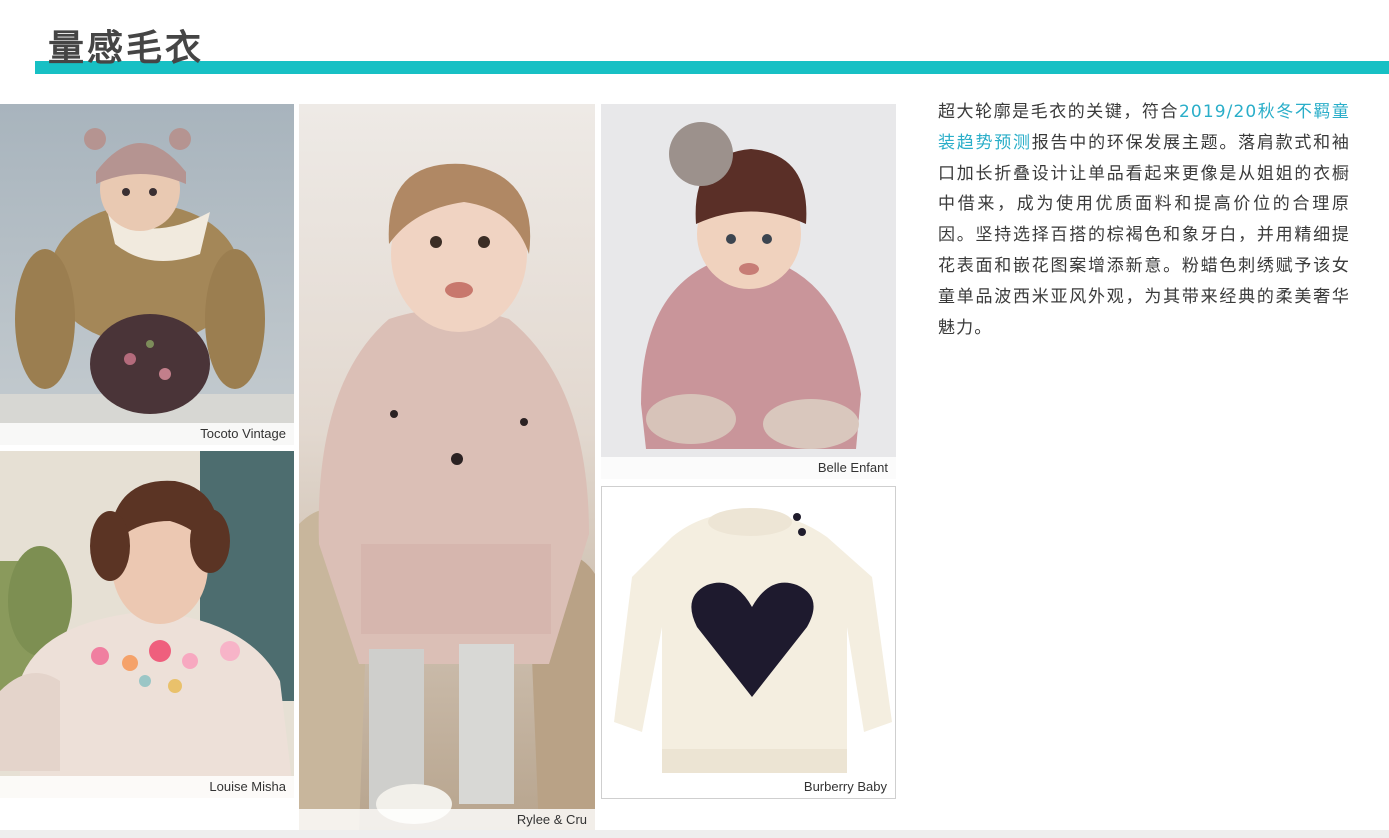  What do you see at coordinates (126, 48) in the screenshot?
I see `page-title: 量感毛衣` at bounding box center [126, 48].